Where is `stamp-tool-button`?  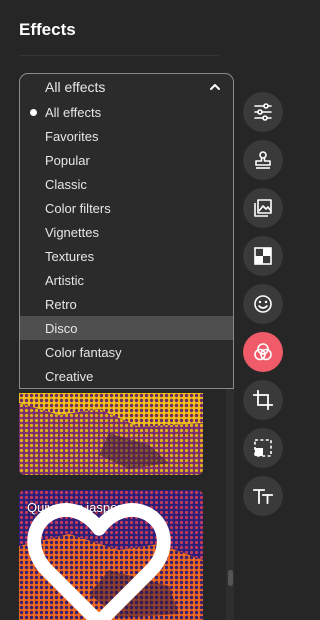 stamp-tool-button is located at coordinates (263, 160).